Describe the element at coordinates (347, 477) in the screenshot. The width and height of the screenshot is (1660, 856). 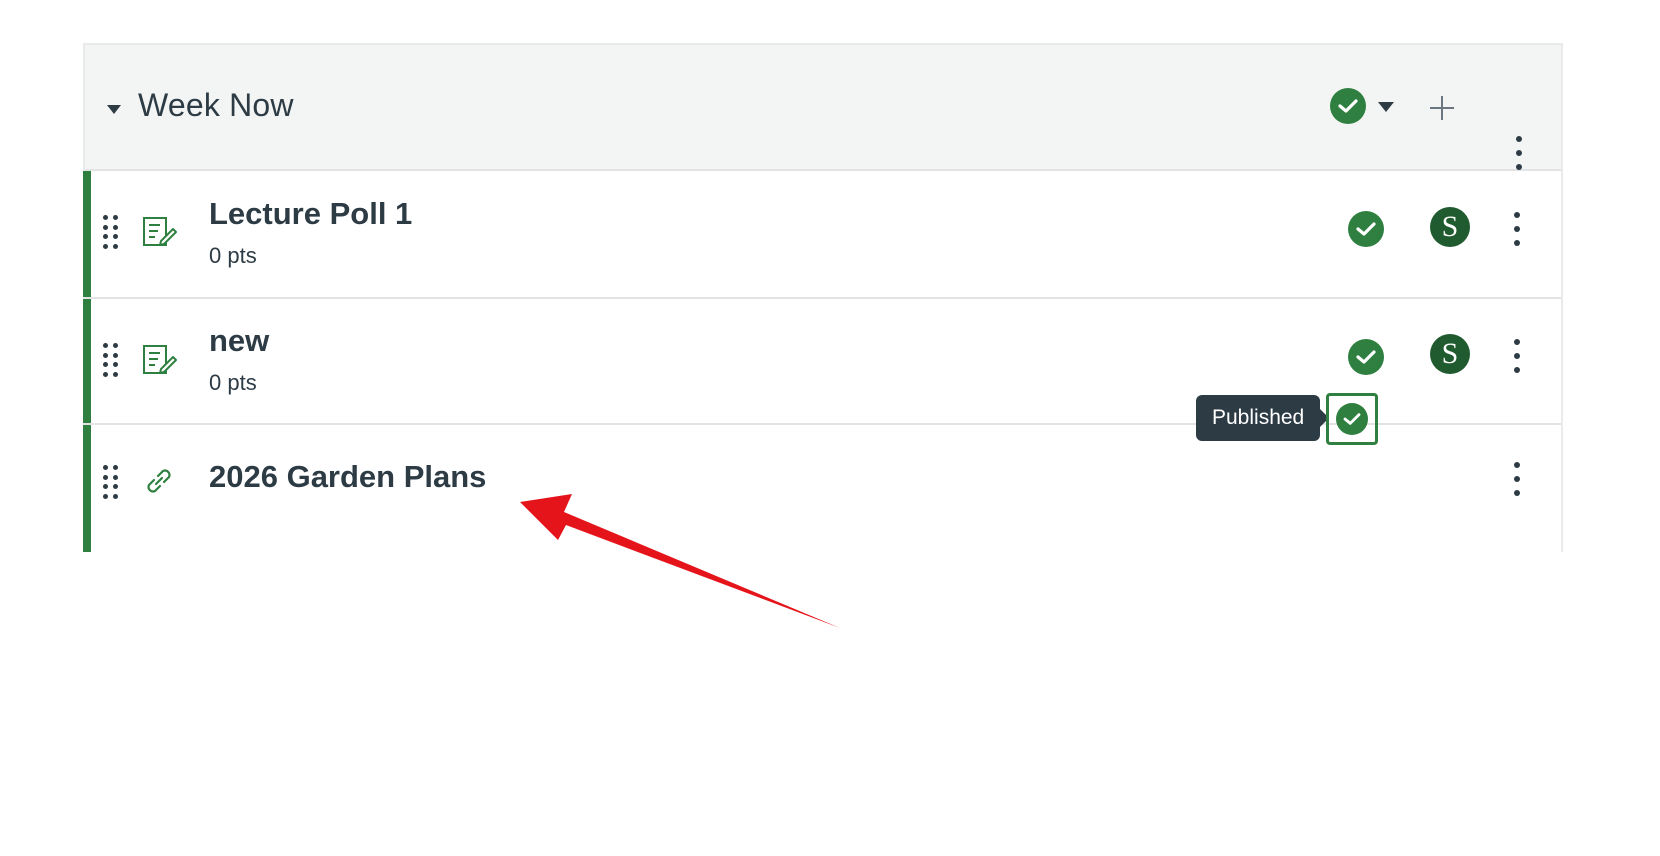
I see `item-title-link: 2026 Garden Plans` at that location.